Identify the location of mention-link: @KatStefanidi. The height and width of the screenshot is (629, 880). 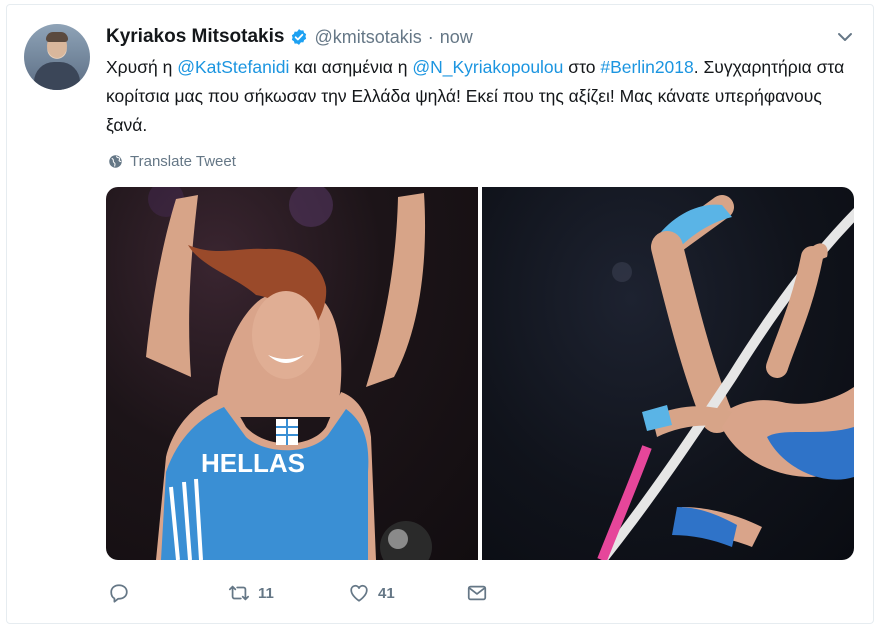
(233, 67).